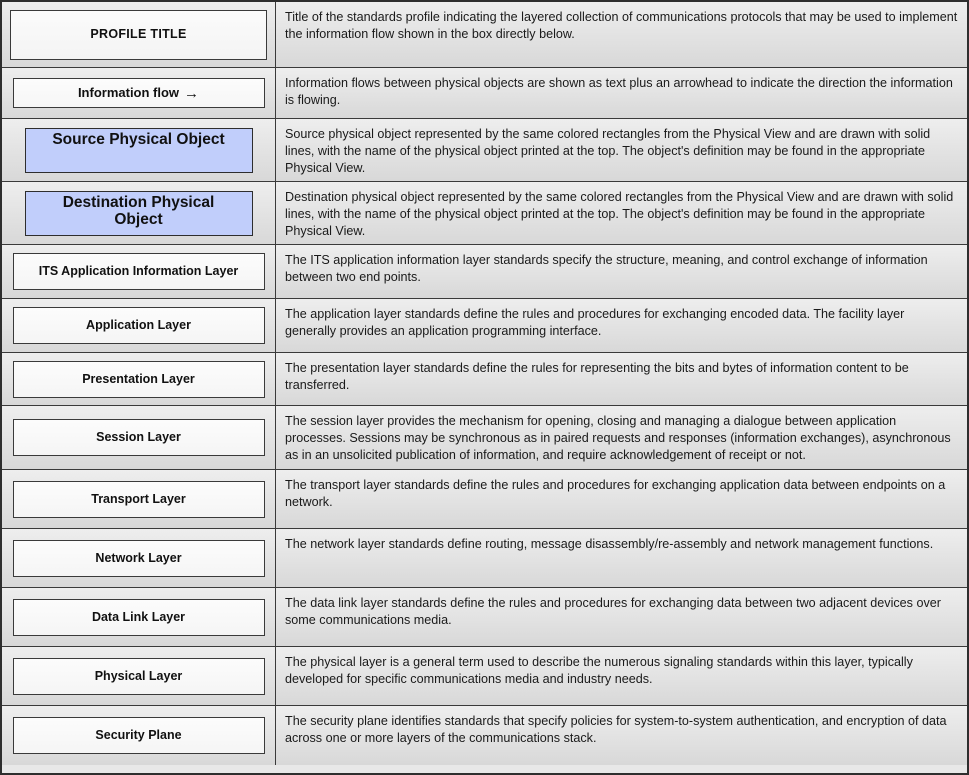  I want to click on presentation-layer-box: Presentation Layer, so click(138, 379).